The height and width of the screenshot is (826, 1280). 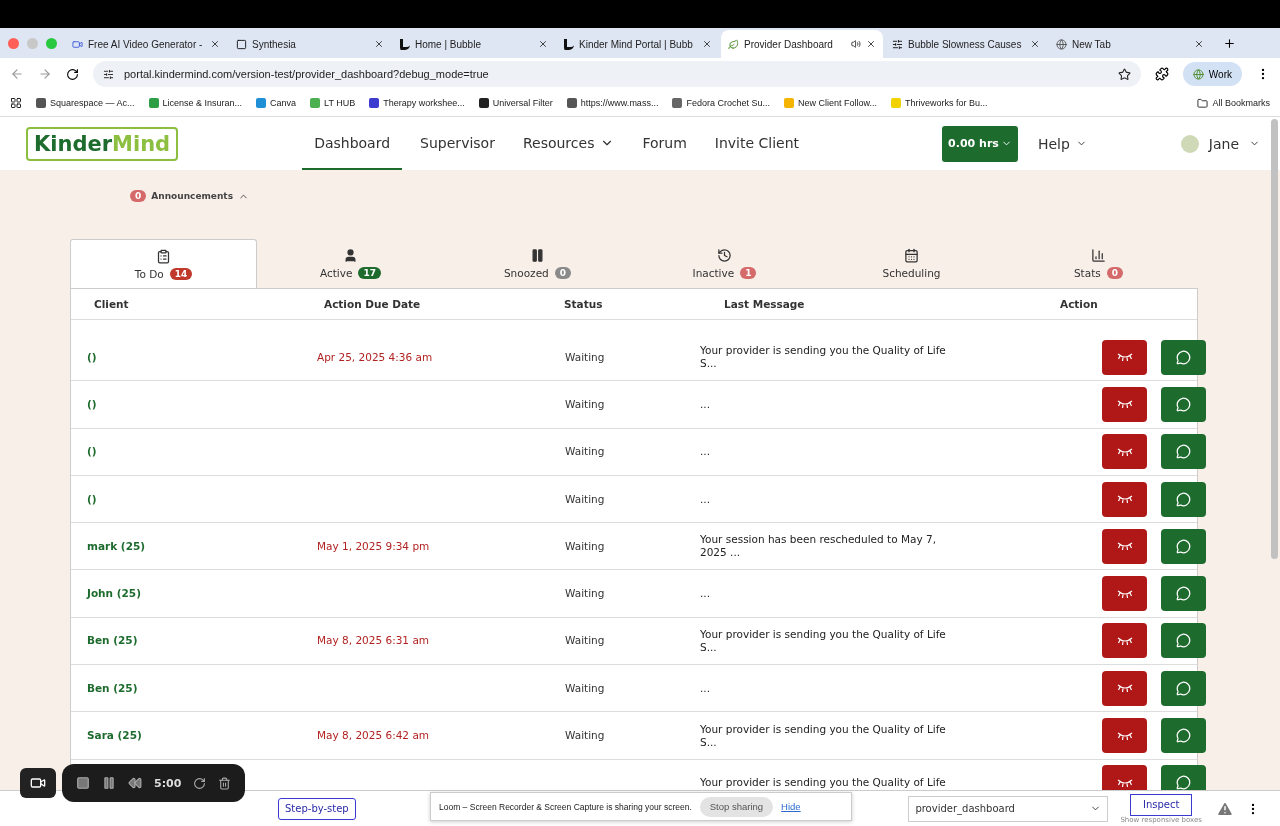 What do you see at coordinates (163, 256) in the screenshot?
I see `clipboard-icon` at bounding box center [163, 256].